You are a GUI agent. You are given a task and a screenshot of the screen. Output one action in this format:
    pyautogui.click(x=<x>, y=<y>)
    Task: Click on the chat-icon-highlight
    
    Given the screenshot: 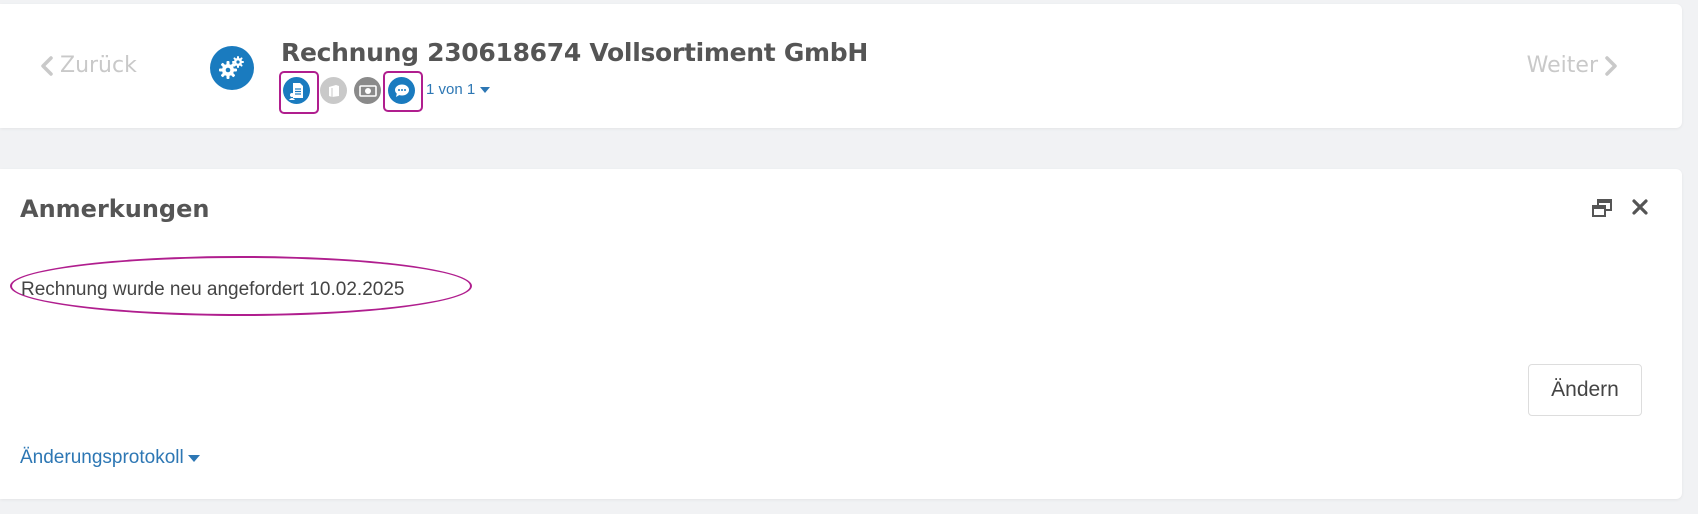 What is the action you would take?
    pyautogui.click(x=403, y=91)
    